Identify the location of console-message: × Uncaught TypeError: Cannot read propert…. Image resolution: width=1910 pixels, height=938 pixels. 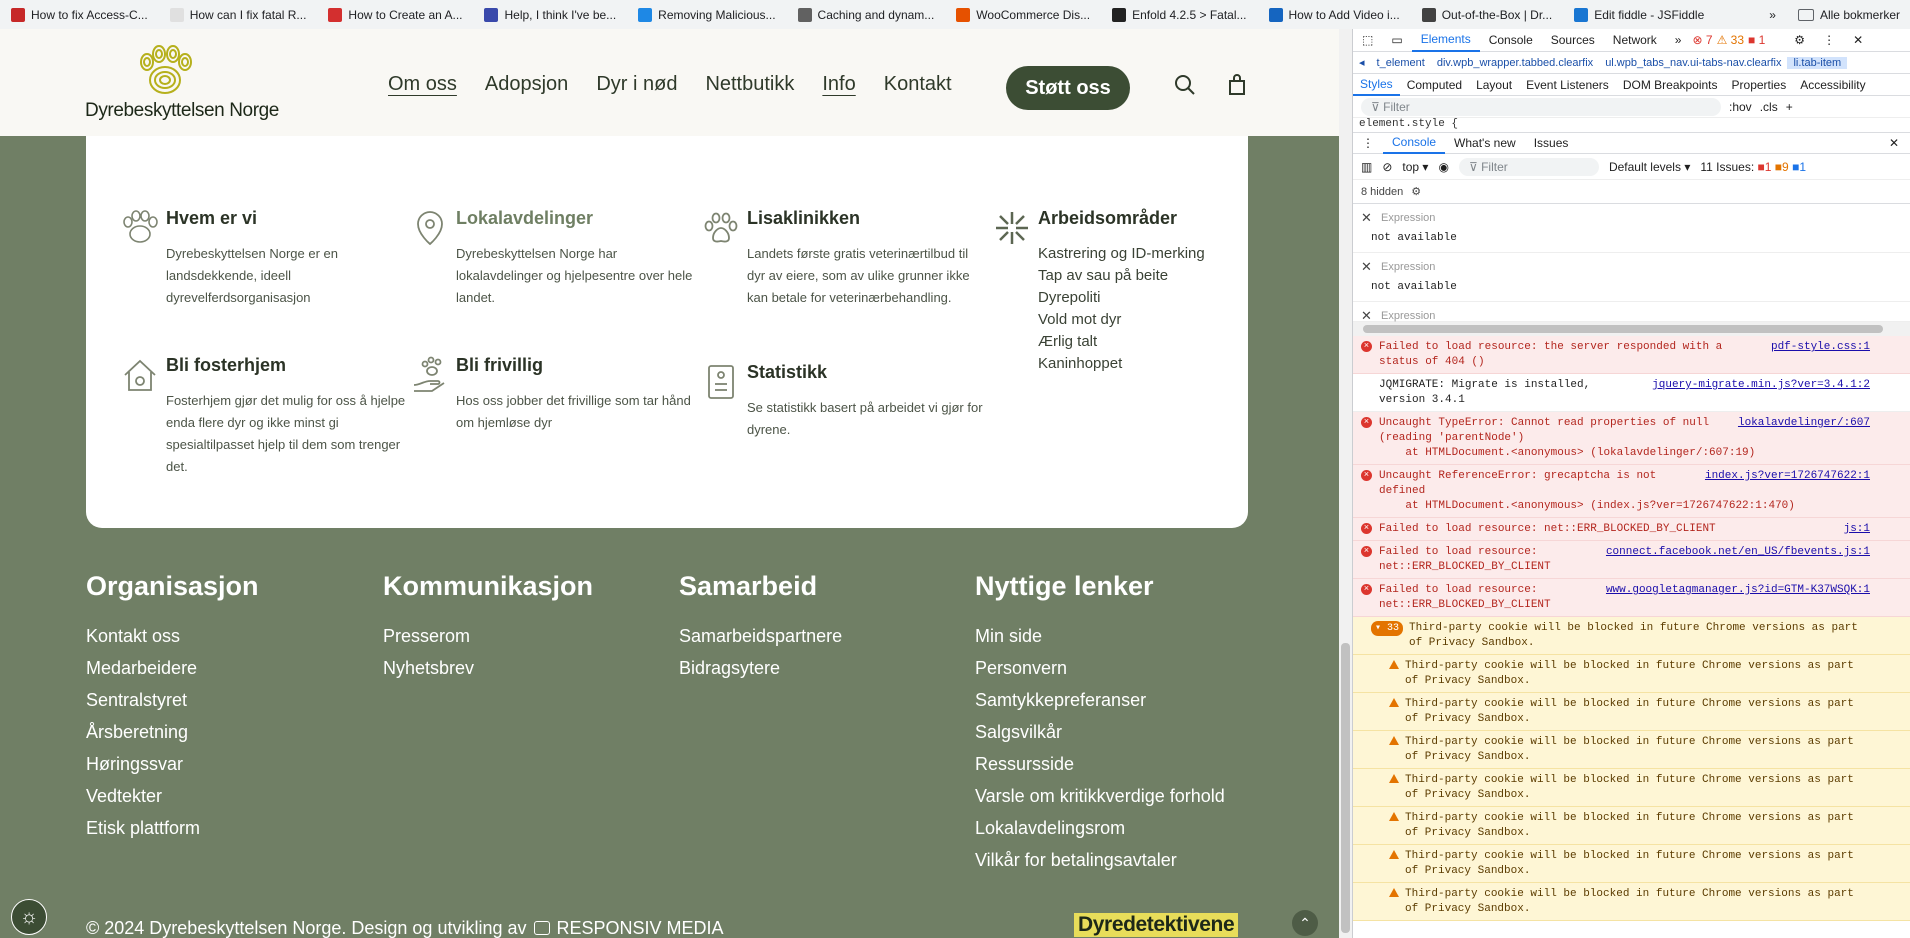
(1631, 438).